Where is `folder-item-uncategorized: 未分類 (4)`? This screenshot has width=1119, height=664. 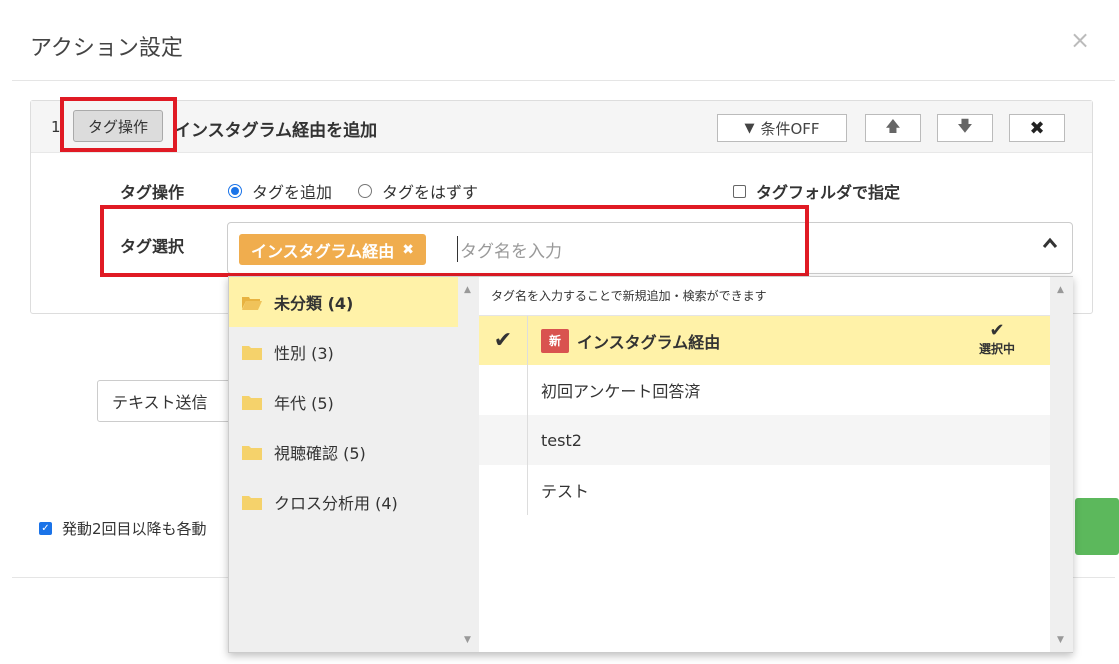 folder-item-uncategorized: 未分類 (4) is located at coordinates (343, 302).